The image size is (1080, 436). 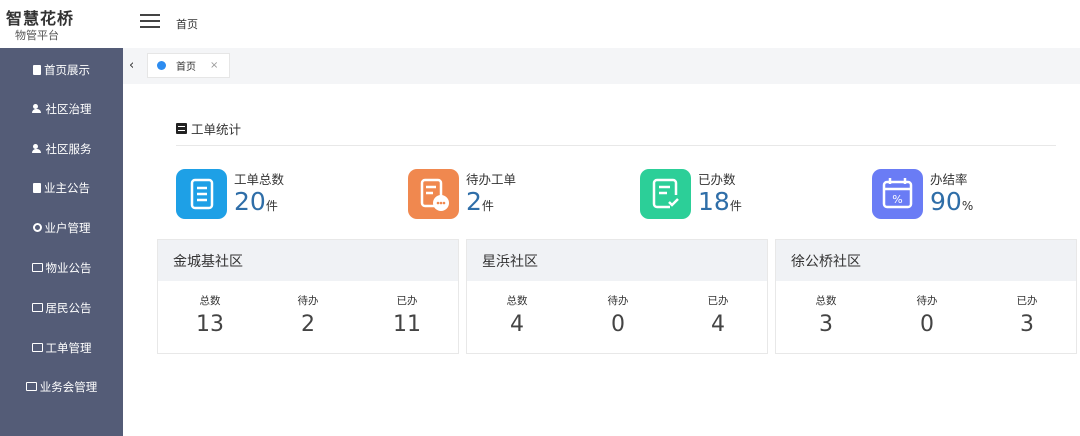 I want to click on tabs-bar: ‹ 首页 ×, so click(x=601, y=66).